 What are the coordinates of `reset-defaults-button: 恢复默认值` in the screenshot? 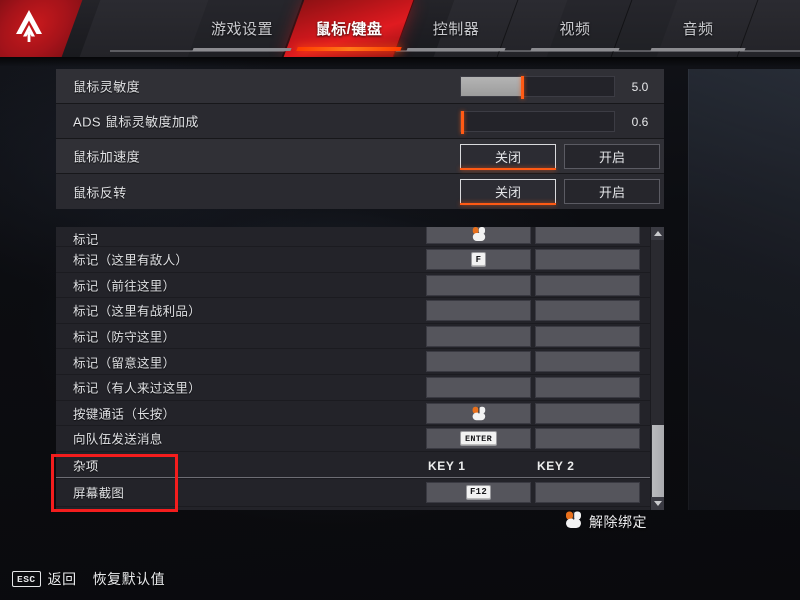 It's located at (129, 579).